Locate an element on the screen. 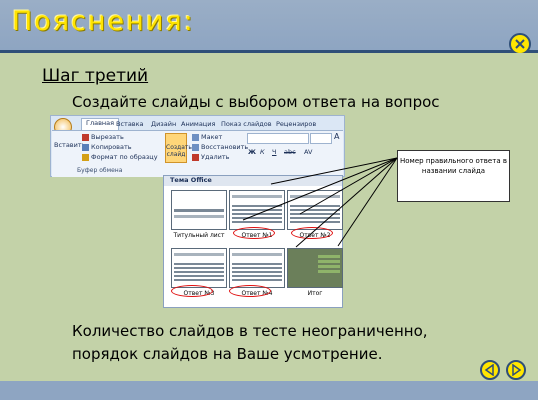 The image size is (538, 400). tab-insert: Вставка is located at coordinates (130, 124).